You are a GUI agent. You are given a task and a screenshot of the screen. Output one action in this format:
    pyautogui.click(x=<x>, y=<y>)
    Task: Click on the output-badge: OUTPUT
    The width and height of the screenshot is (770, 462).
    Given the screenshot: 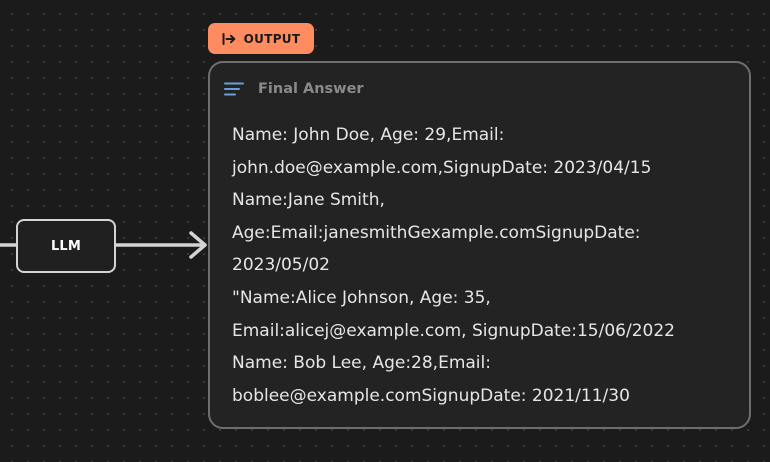 What is the action you would take?
    pyautogui.click(x=261, y=38)
    